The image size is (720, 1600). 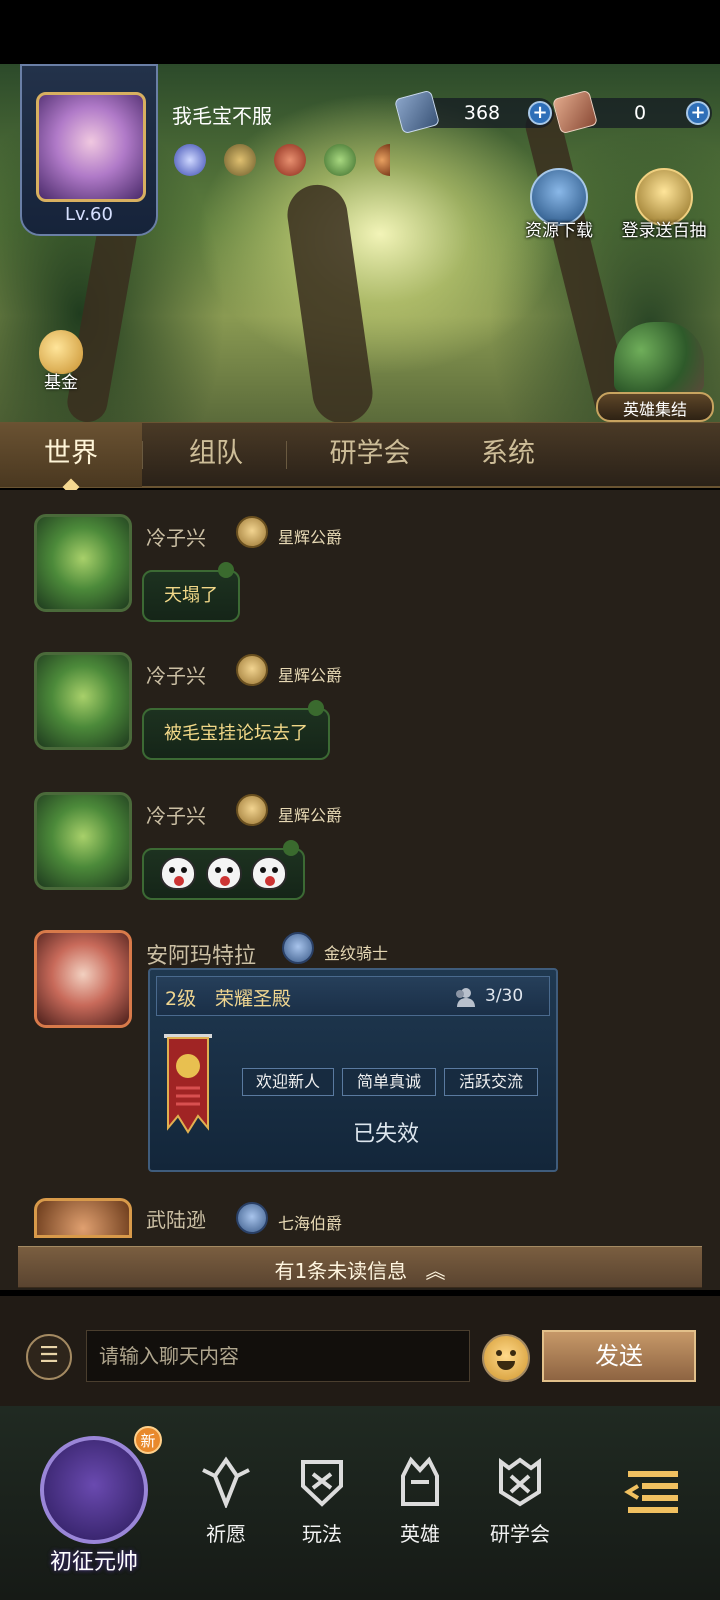 What do you see at coordinates (491, 1082) in the screenshot?
I see `guild-tag: 活跃交流` at bounding box center [491, 1082].